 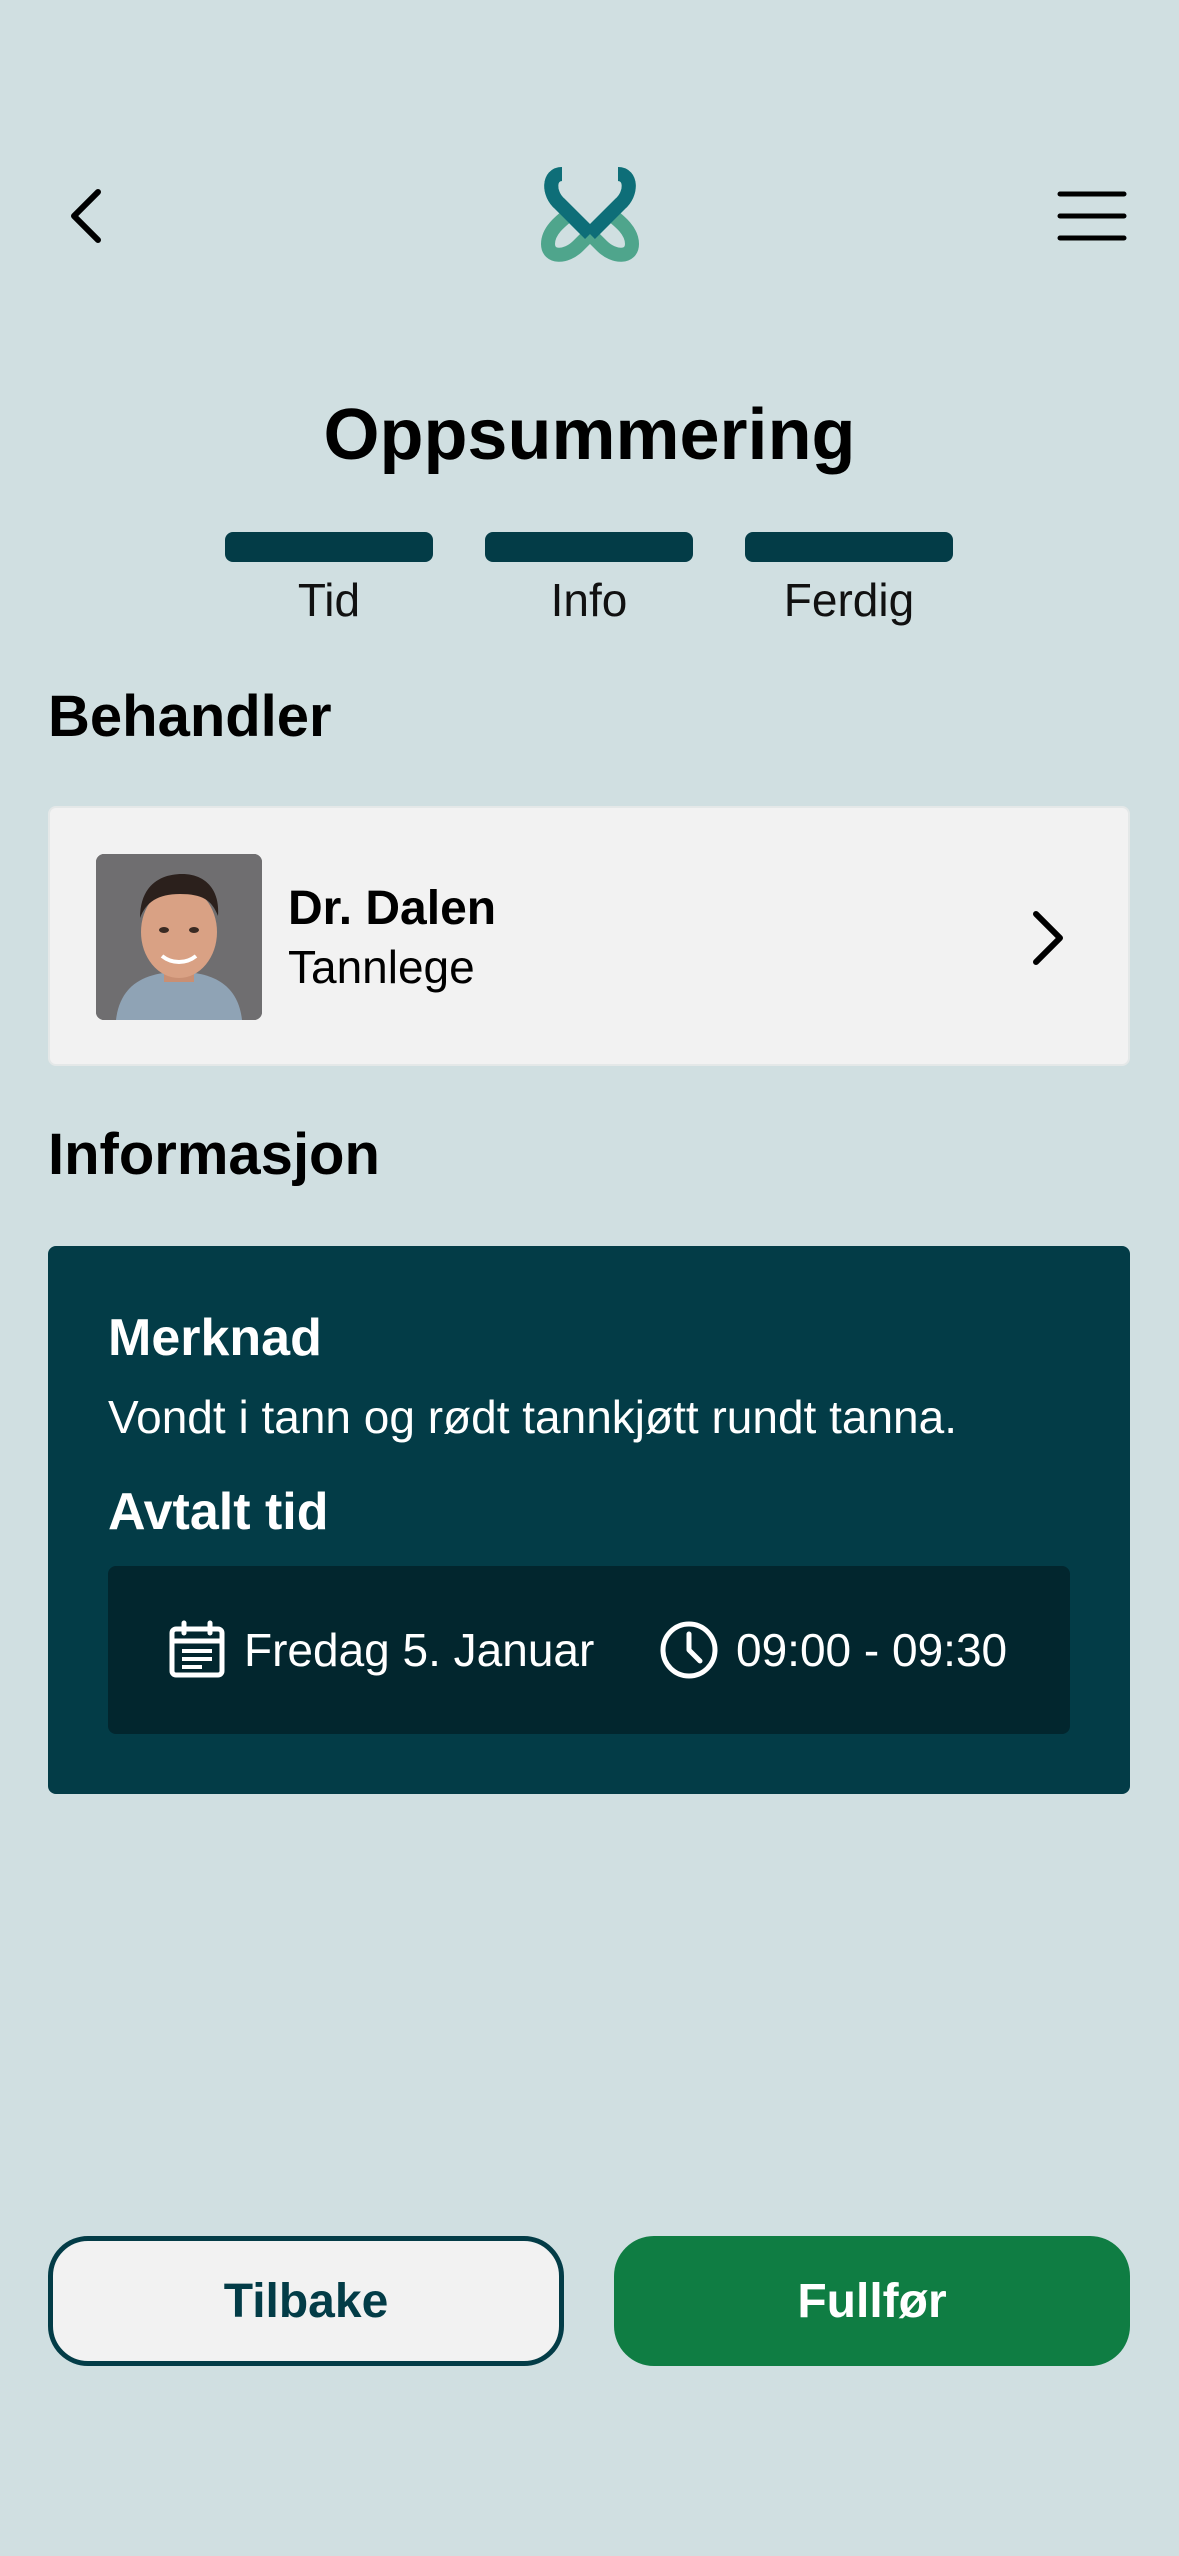 I want to click on appointment-time-title: Avtalt tid, so click(x=218, y=1512).